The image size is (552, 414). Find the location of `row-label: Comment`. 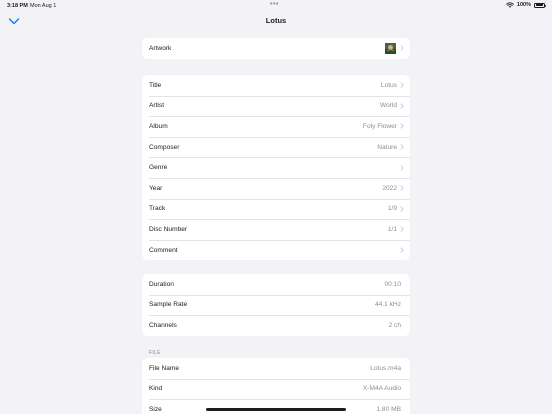

row-label: Comment is located at coordinates (163, 250).